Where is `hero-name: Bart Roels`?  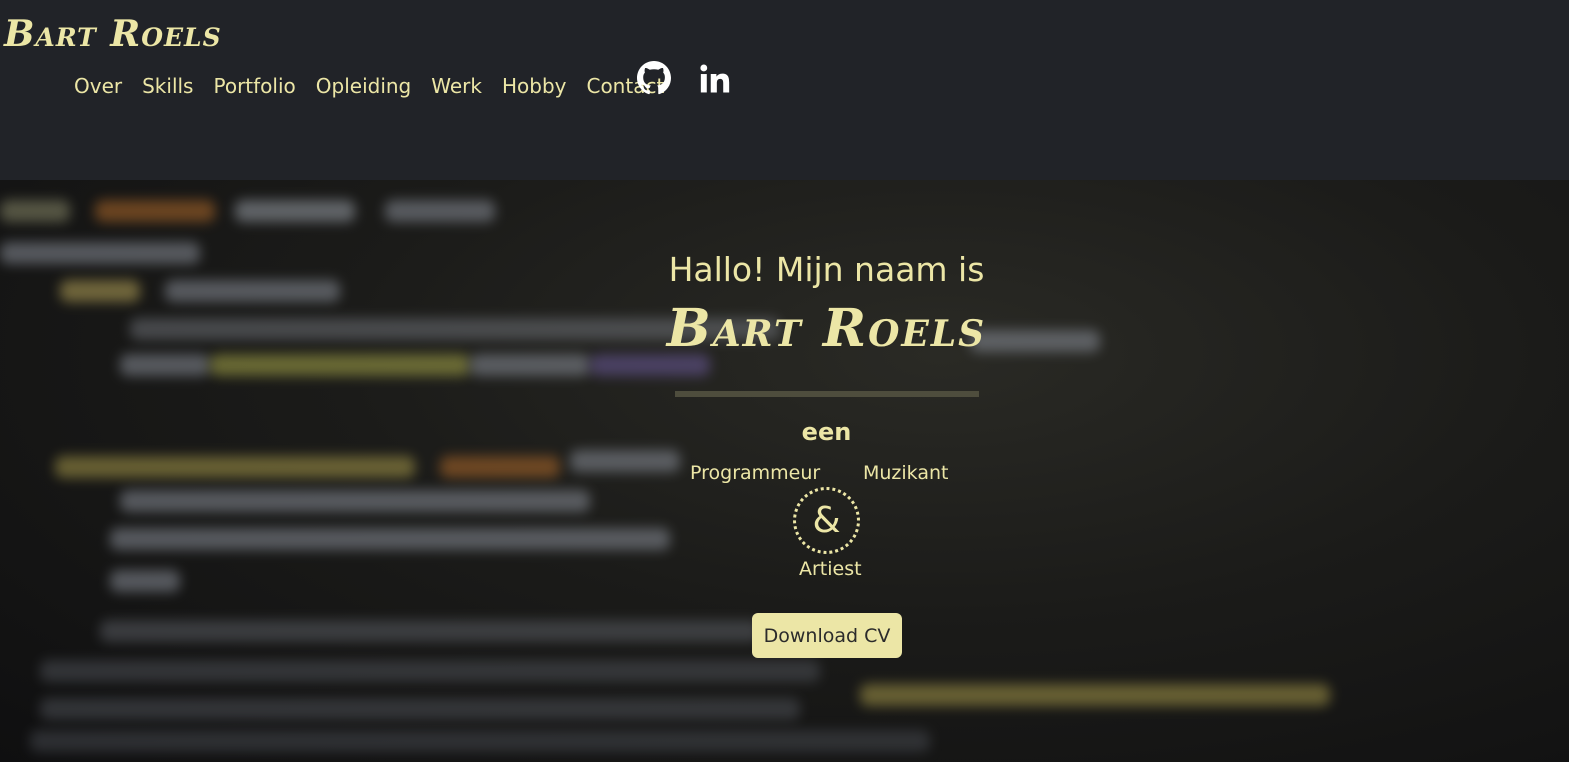
hero-name: Bart Roels is located at coordinates (826, 328).